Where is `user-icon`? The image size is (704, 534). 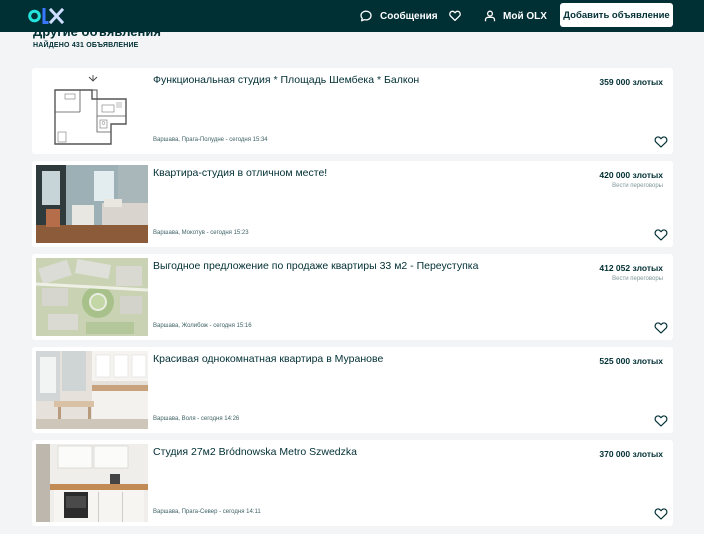
user-icon is located at coordinates (490, 16).